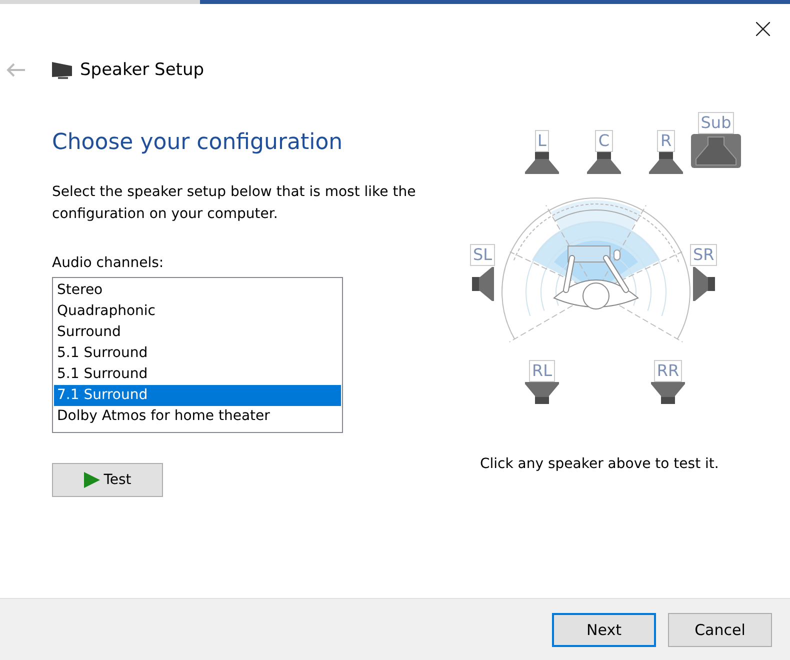 This screenshot has width=790, height=660. What do you see at coordinates (234, 203) in the screenshot?
I see `description-text: Select the speaker setup below that is most like the configuration on your computer.` at bounding box center [234, 203].